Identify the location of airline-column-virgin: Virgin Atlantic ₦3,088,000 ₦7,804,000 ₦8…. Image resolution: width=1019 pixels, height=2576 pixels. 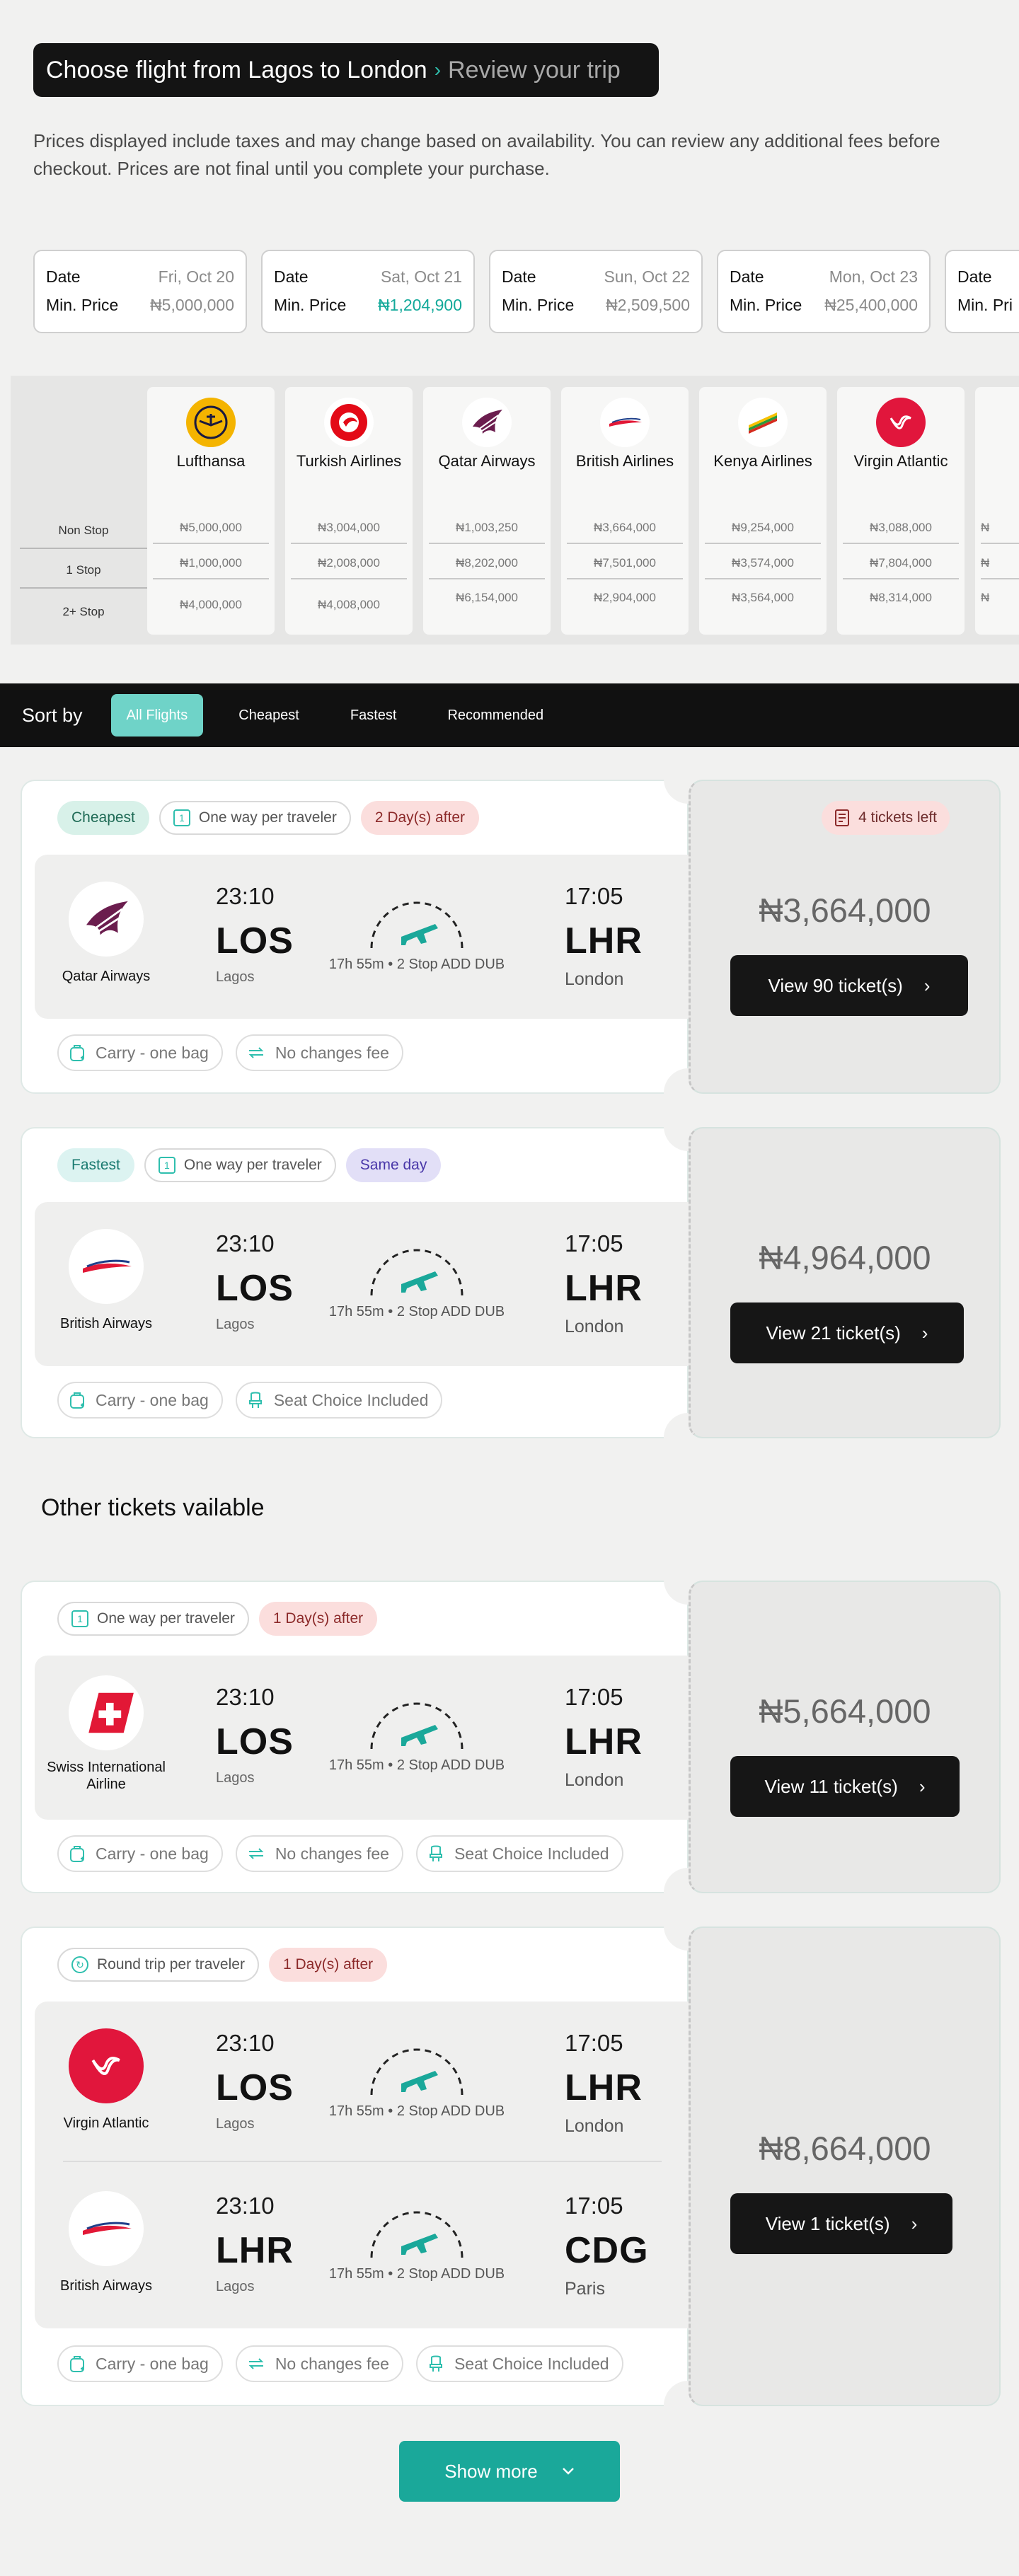
(901, 511).